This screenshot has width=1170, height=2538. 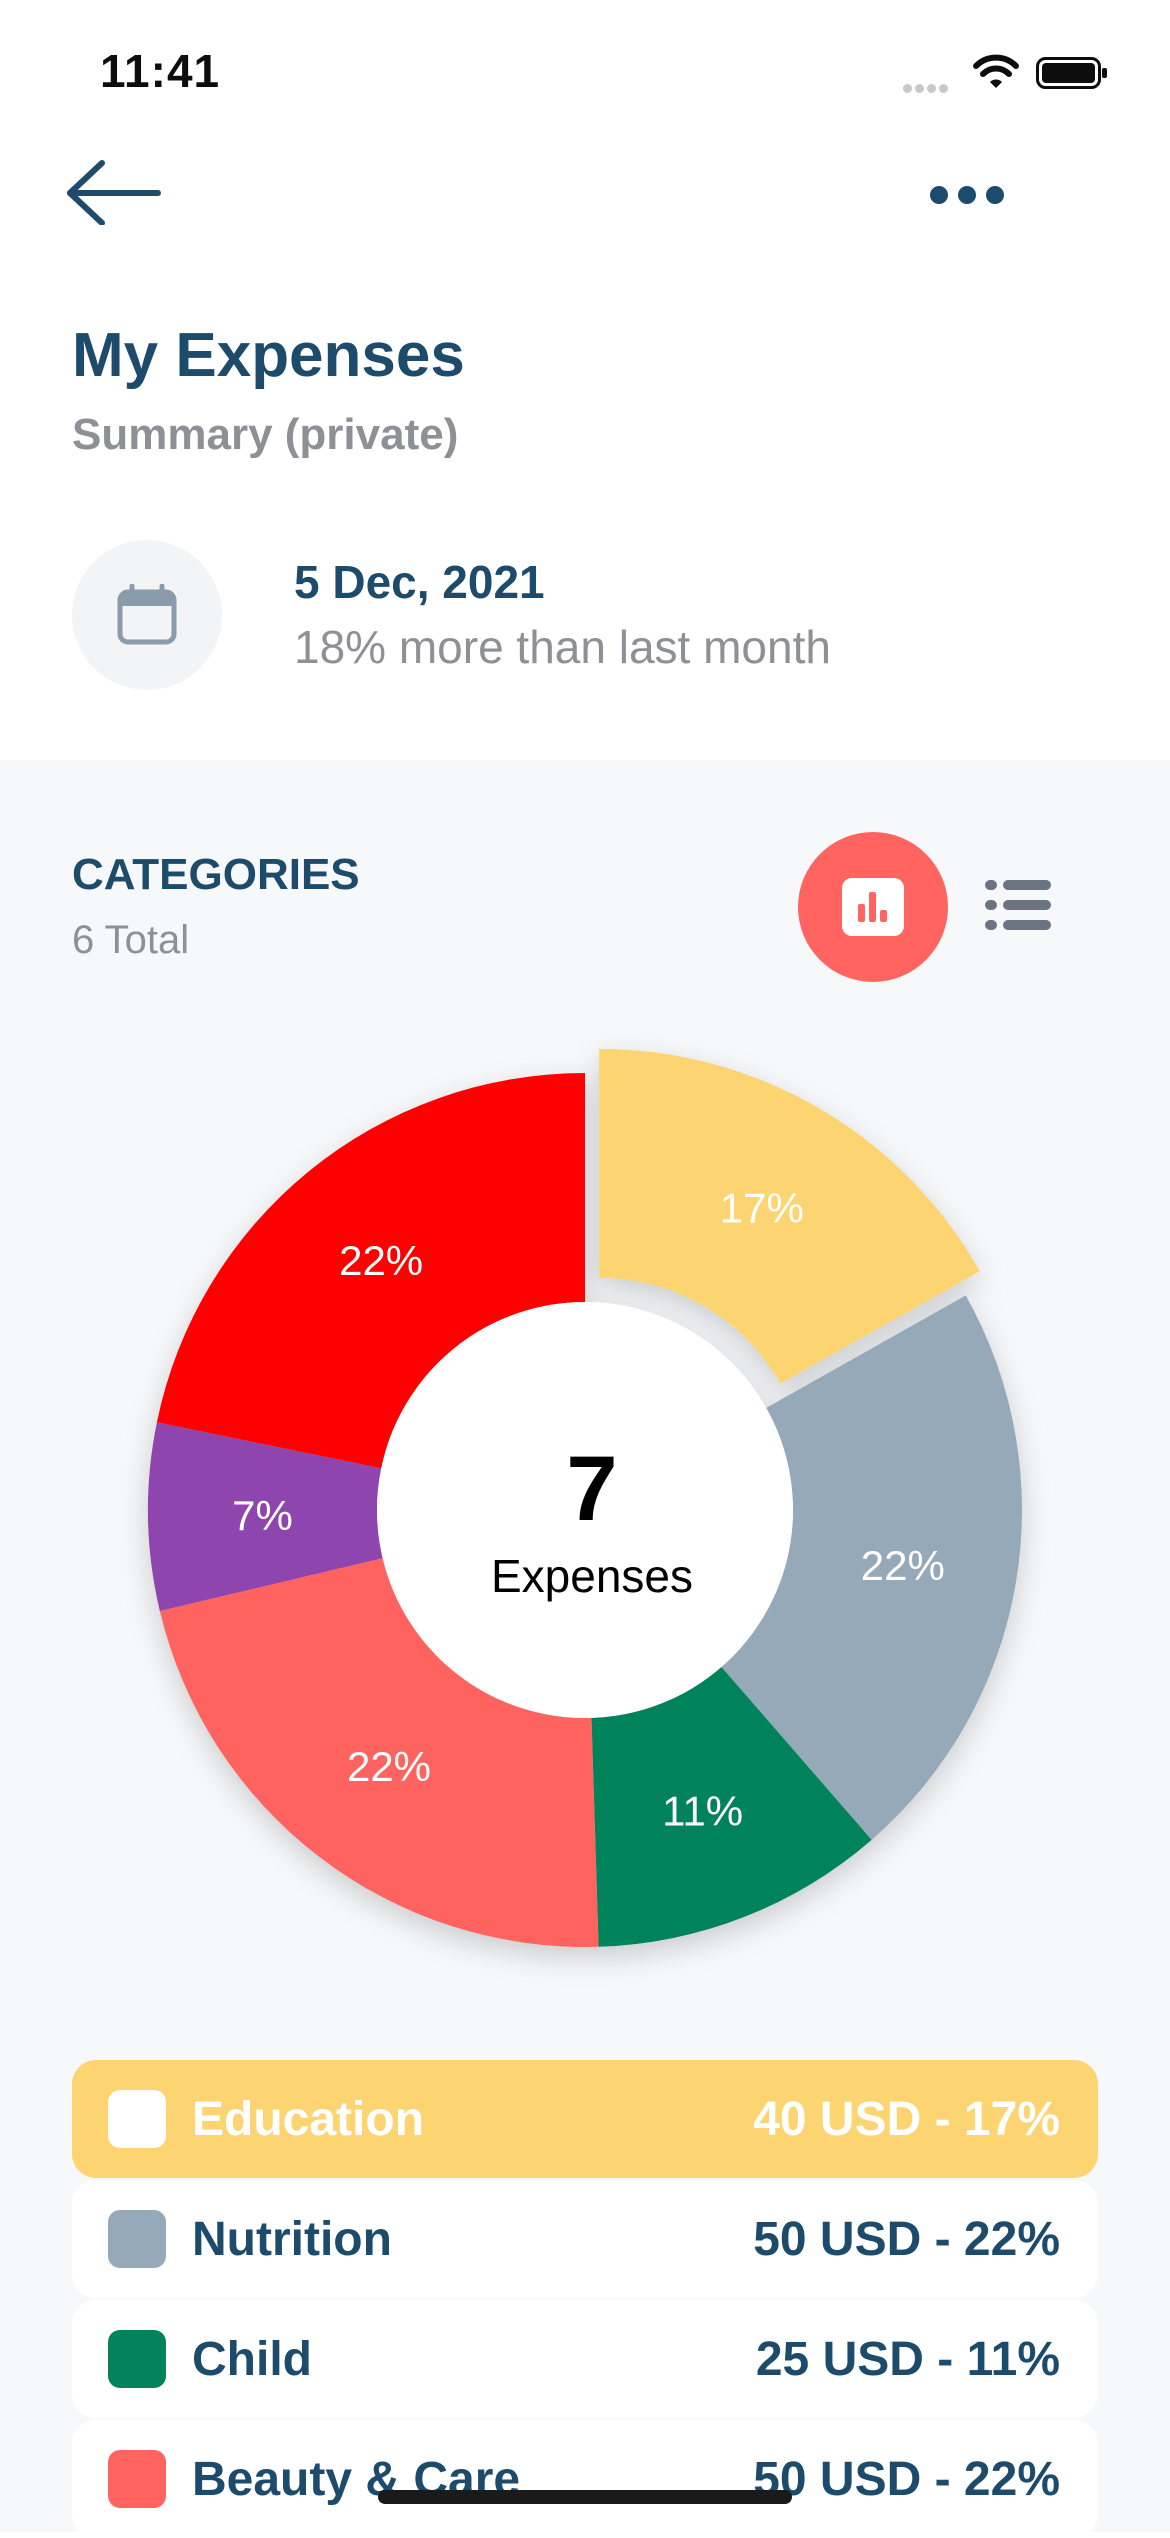 What do you see at coordinates (252, 2359) in the screenshot?
I see `legend-name: Child` at bounding box center [252, 2359].